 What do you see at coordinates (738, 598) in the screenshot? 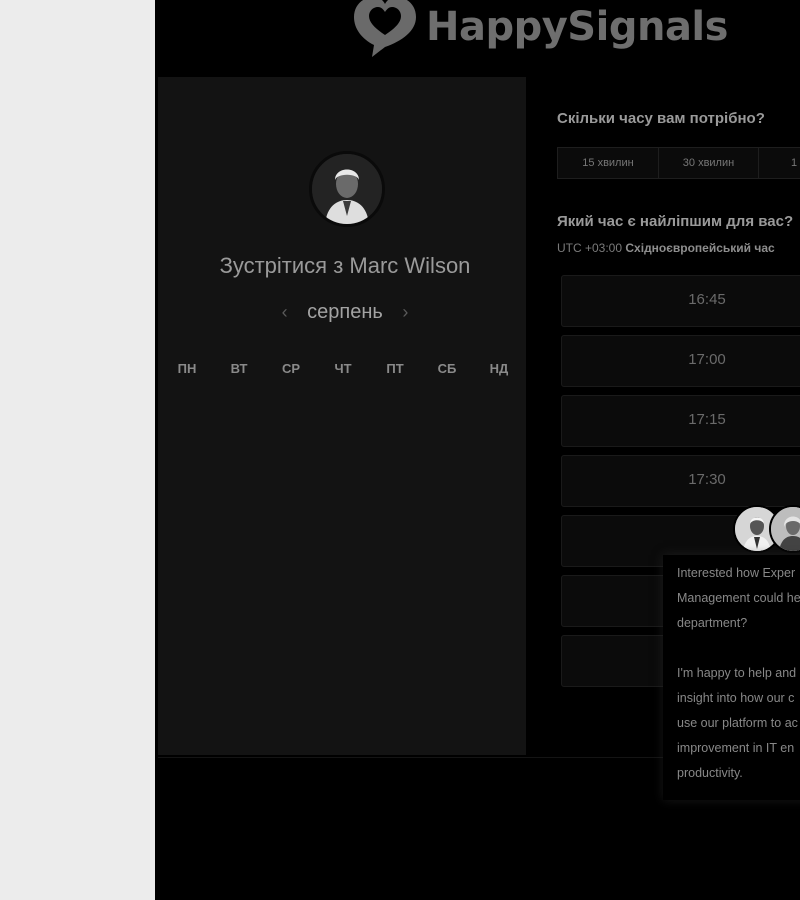
I see `chat-line: Management could he` at bounding box center [738, 598].